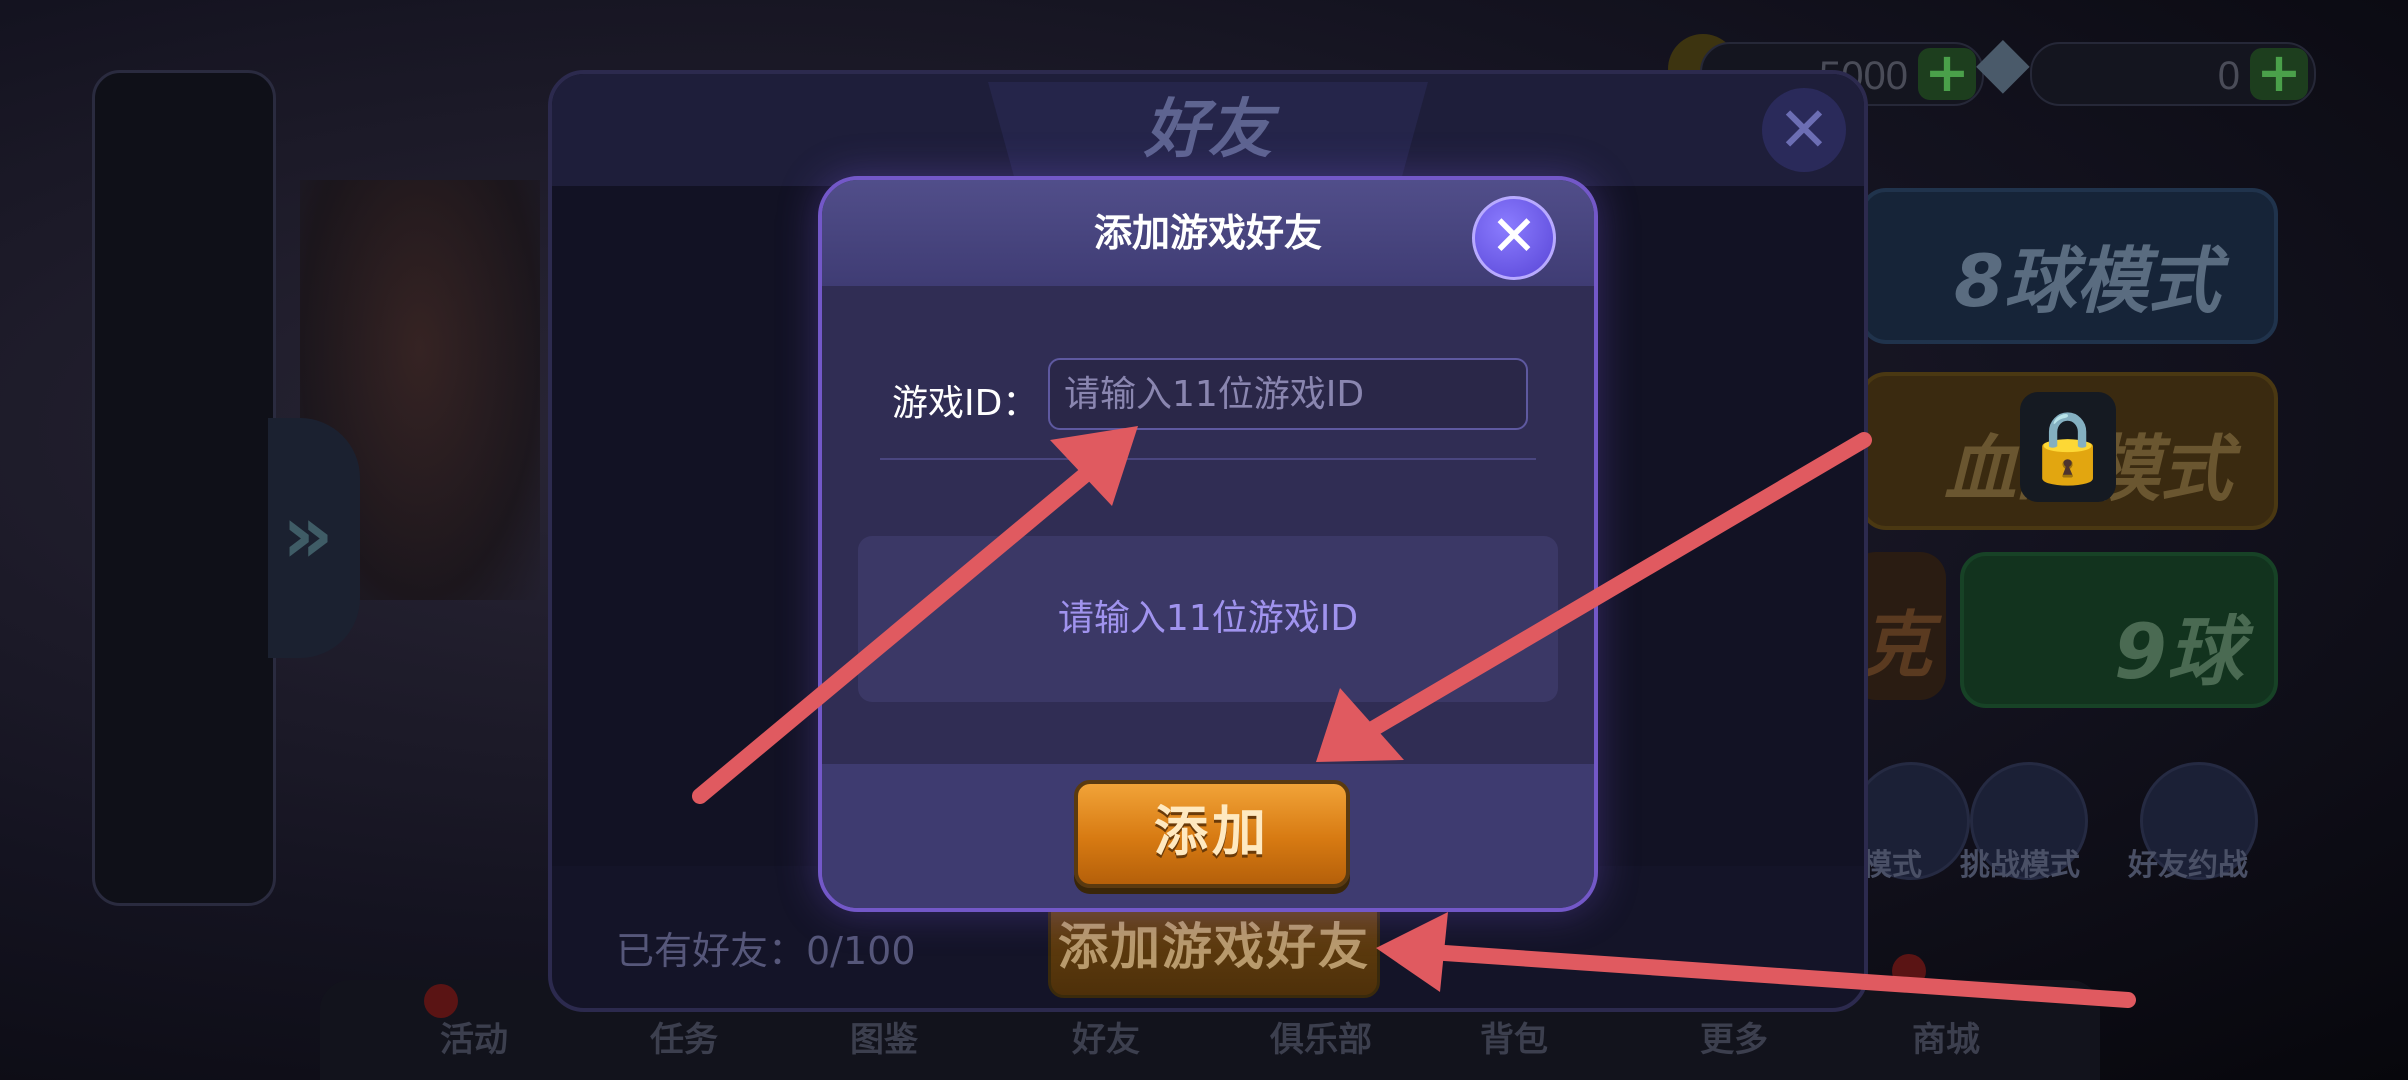 The height and width of the screenshot is (1080, 2408). I want to click on friends-panel-header: 好友 ✕, so click(1208, 130).